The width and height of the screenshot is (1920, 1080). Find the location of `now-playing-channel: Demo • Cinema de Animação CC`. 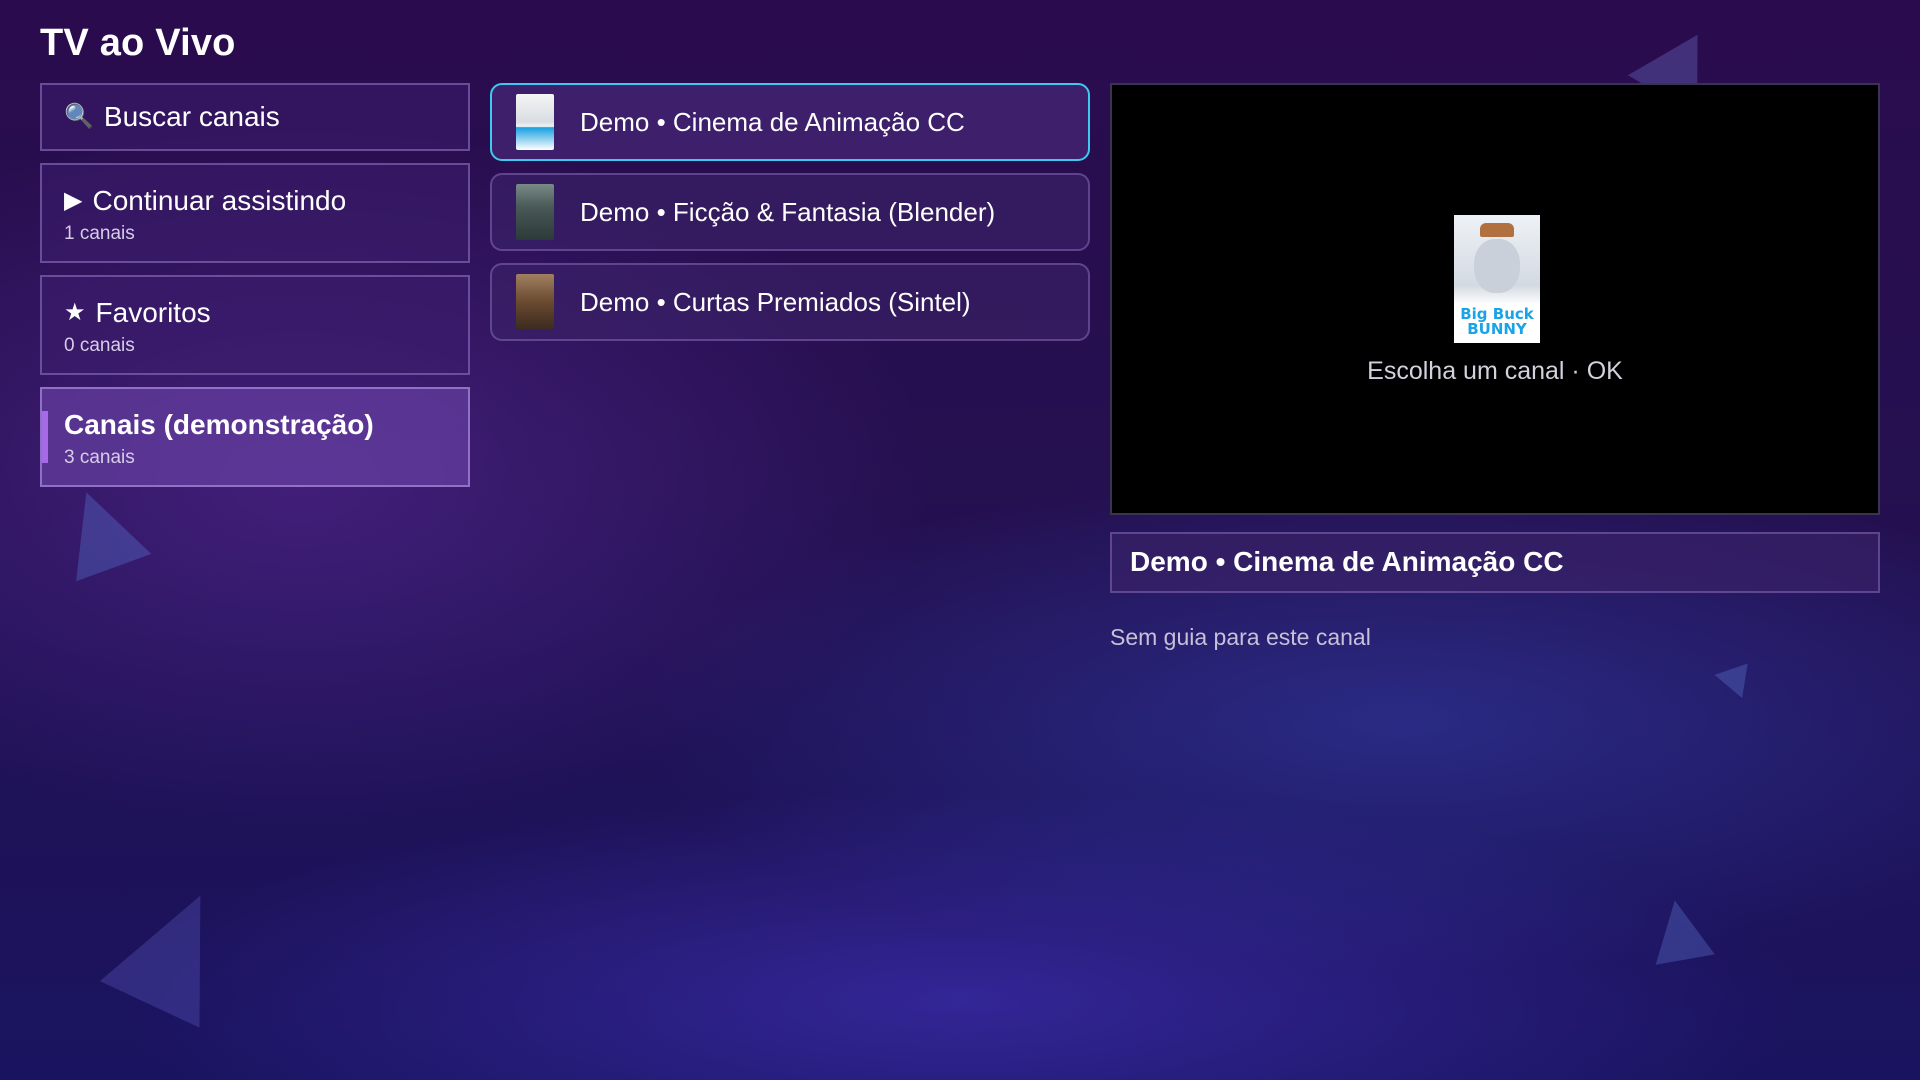

now-playing-channel: Demo • Cinema de Animação CC is located at coordinates (1347, 561).